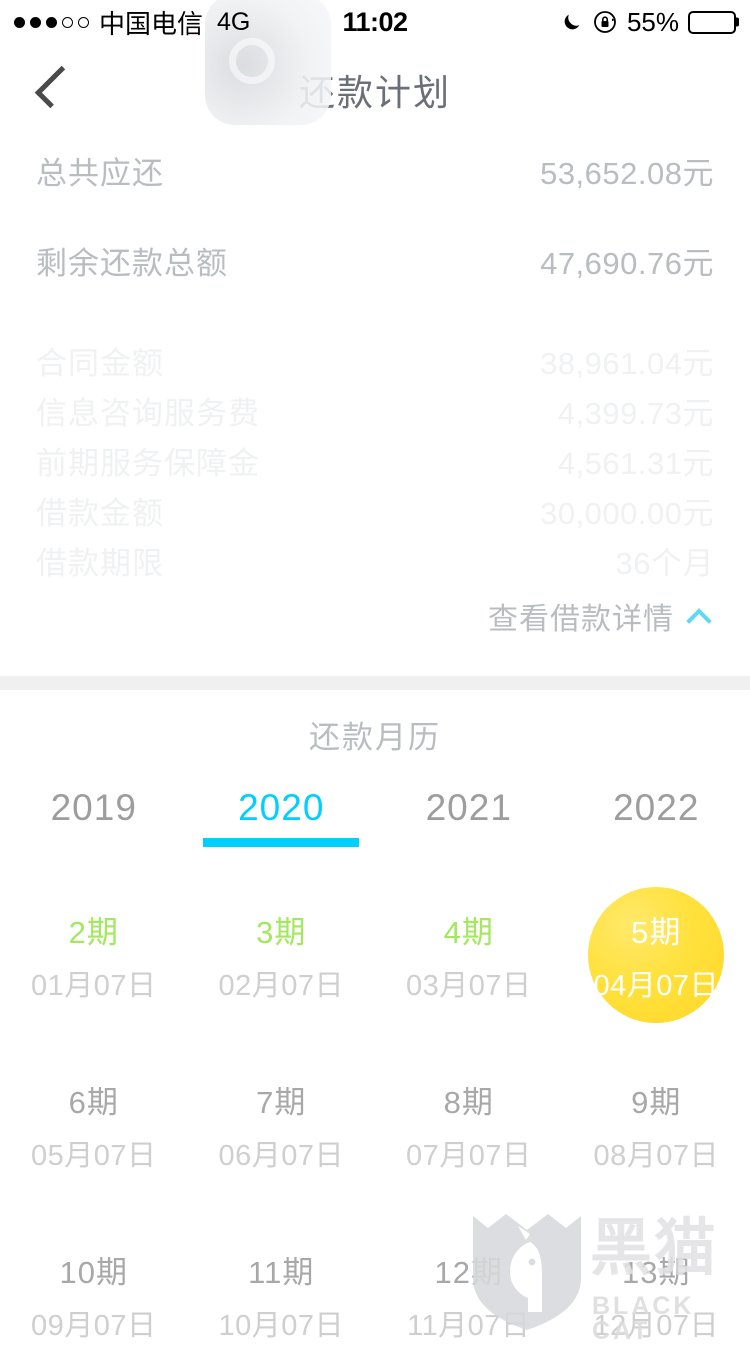 The image size is (750, 1351). Describe the element at coordinates (281, 1099) in the screenshot. I see `period-number: 7期` at that location.